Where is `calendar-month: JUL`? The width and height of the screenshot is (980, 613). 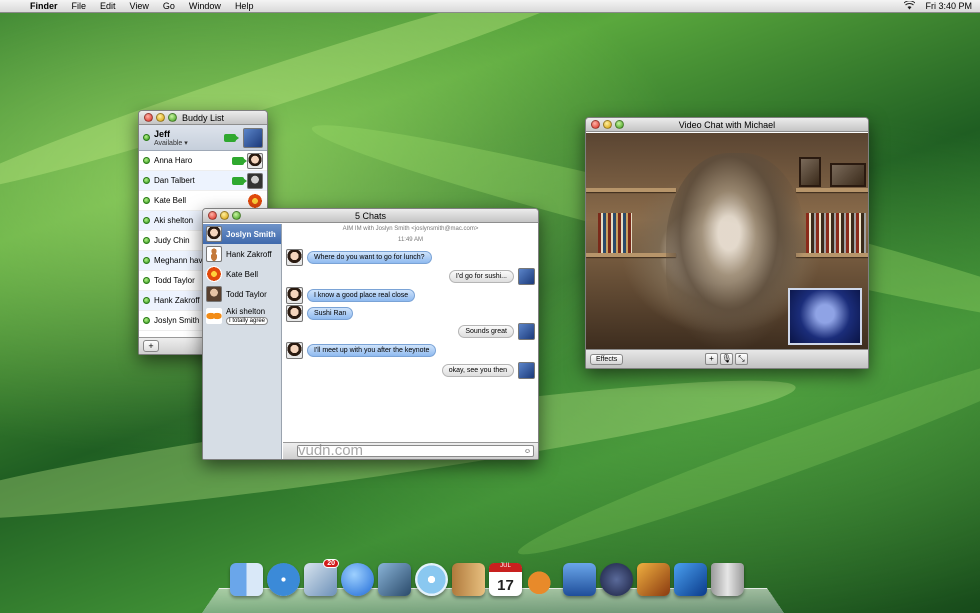 calendar-month: JUL is located at coordinates (505, 567).